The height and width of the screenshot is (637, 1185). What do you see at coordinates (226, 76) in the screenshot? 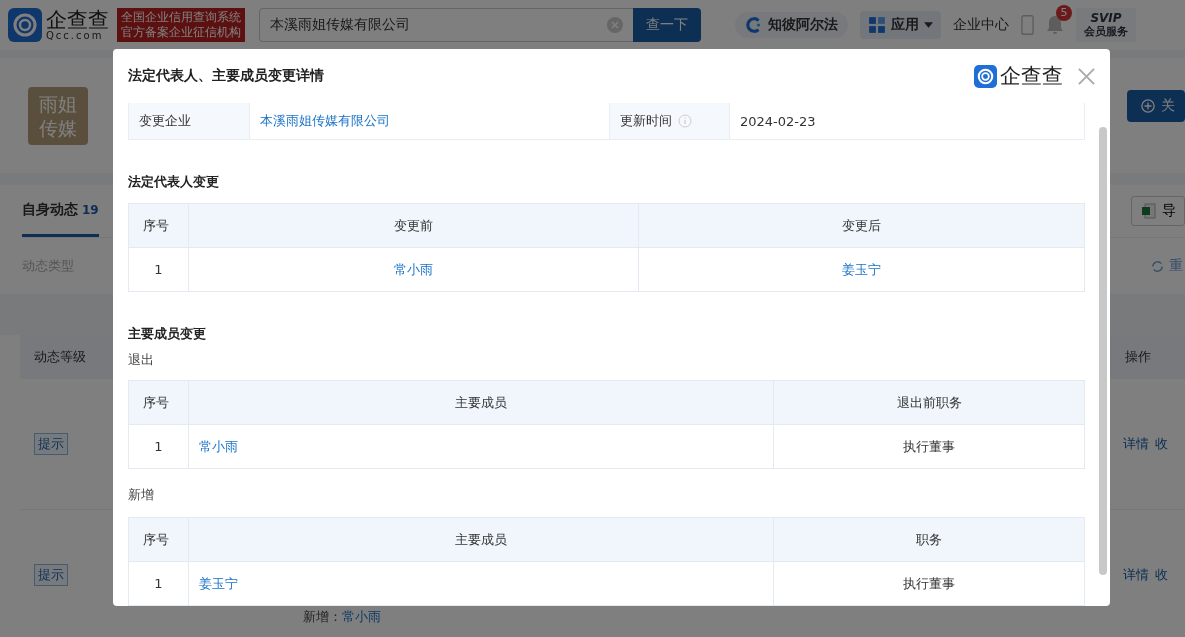
I see `dialog-title: 法定代表人、主要成员变更详情` at bounding box center [226, 76].